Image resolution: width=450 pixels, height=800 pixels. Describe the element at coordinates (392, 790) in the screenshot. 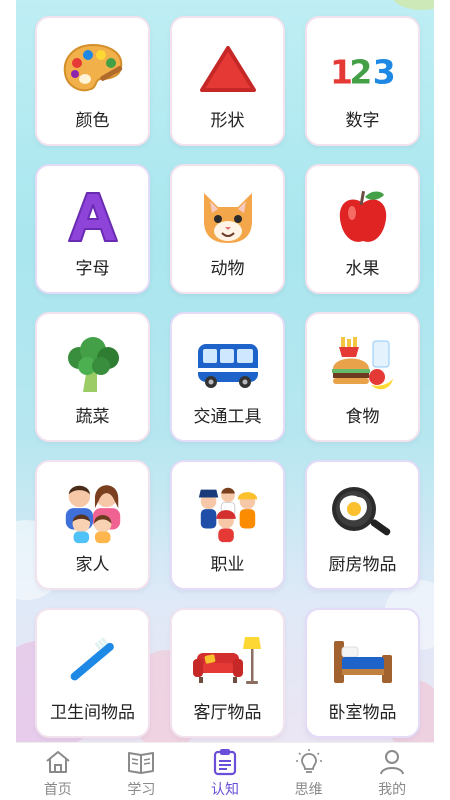

I see `tab-label: 我的` at that location.